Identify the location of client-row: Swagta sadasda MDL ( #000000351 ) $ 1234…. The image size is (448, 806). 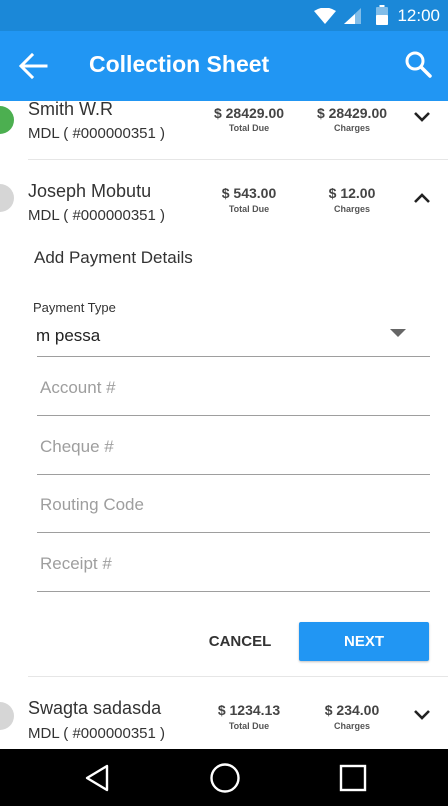
(224, 713).